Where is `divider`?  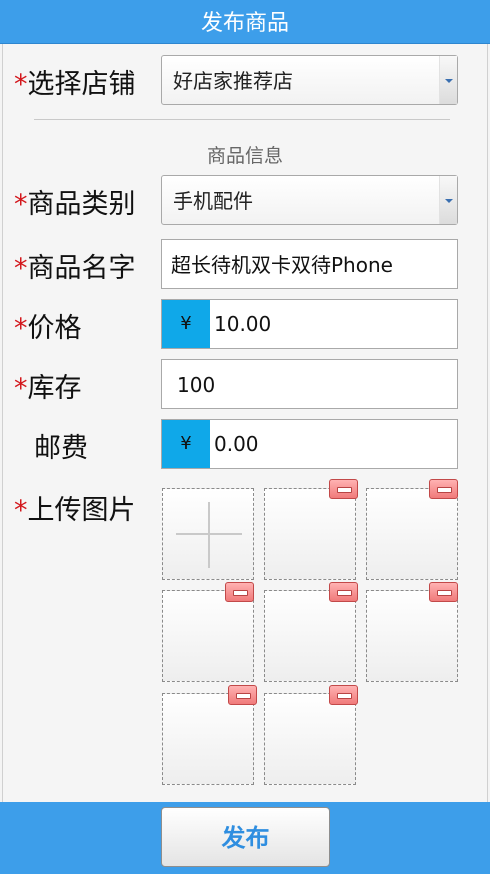 divider is located at coordinates (242, 119).